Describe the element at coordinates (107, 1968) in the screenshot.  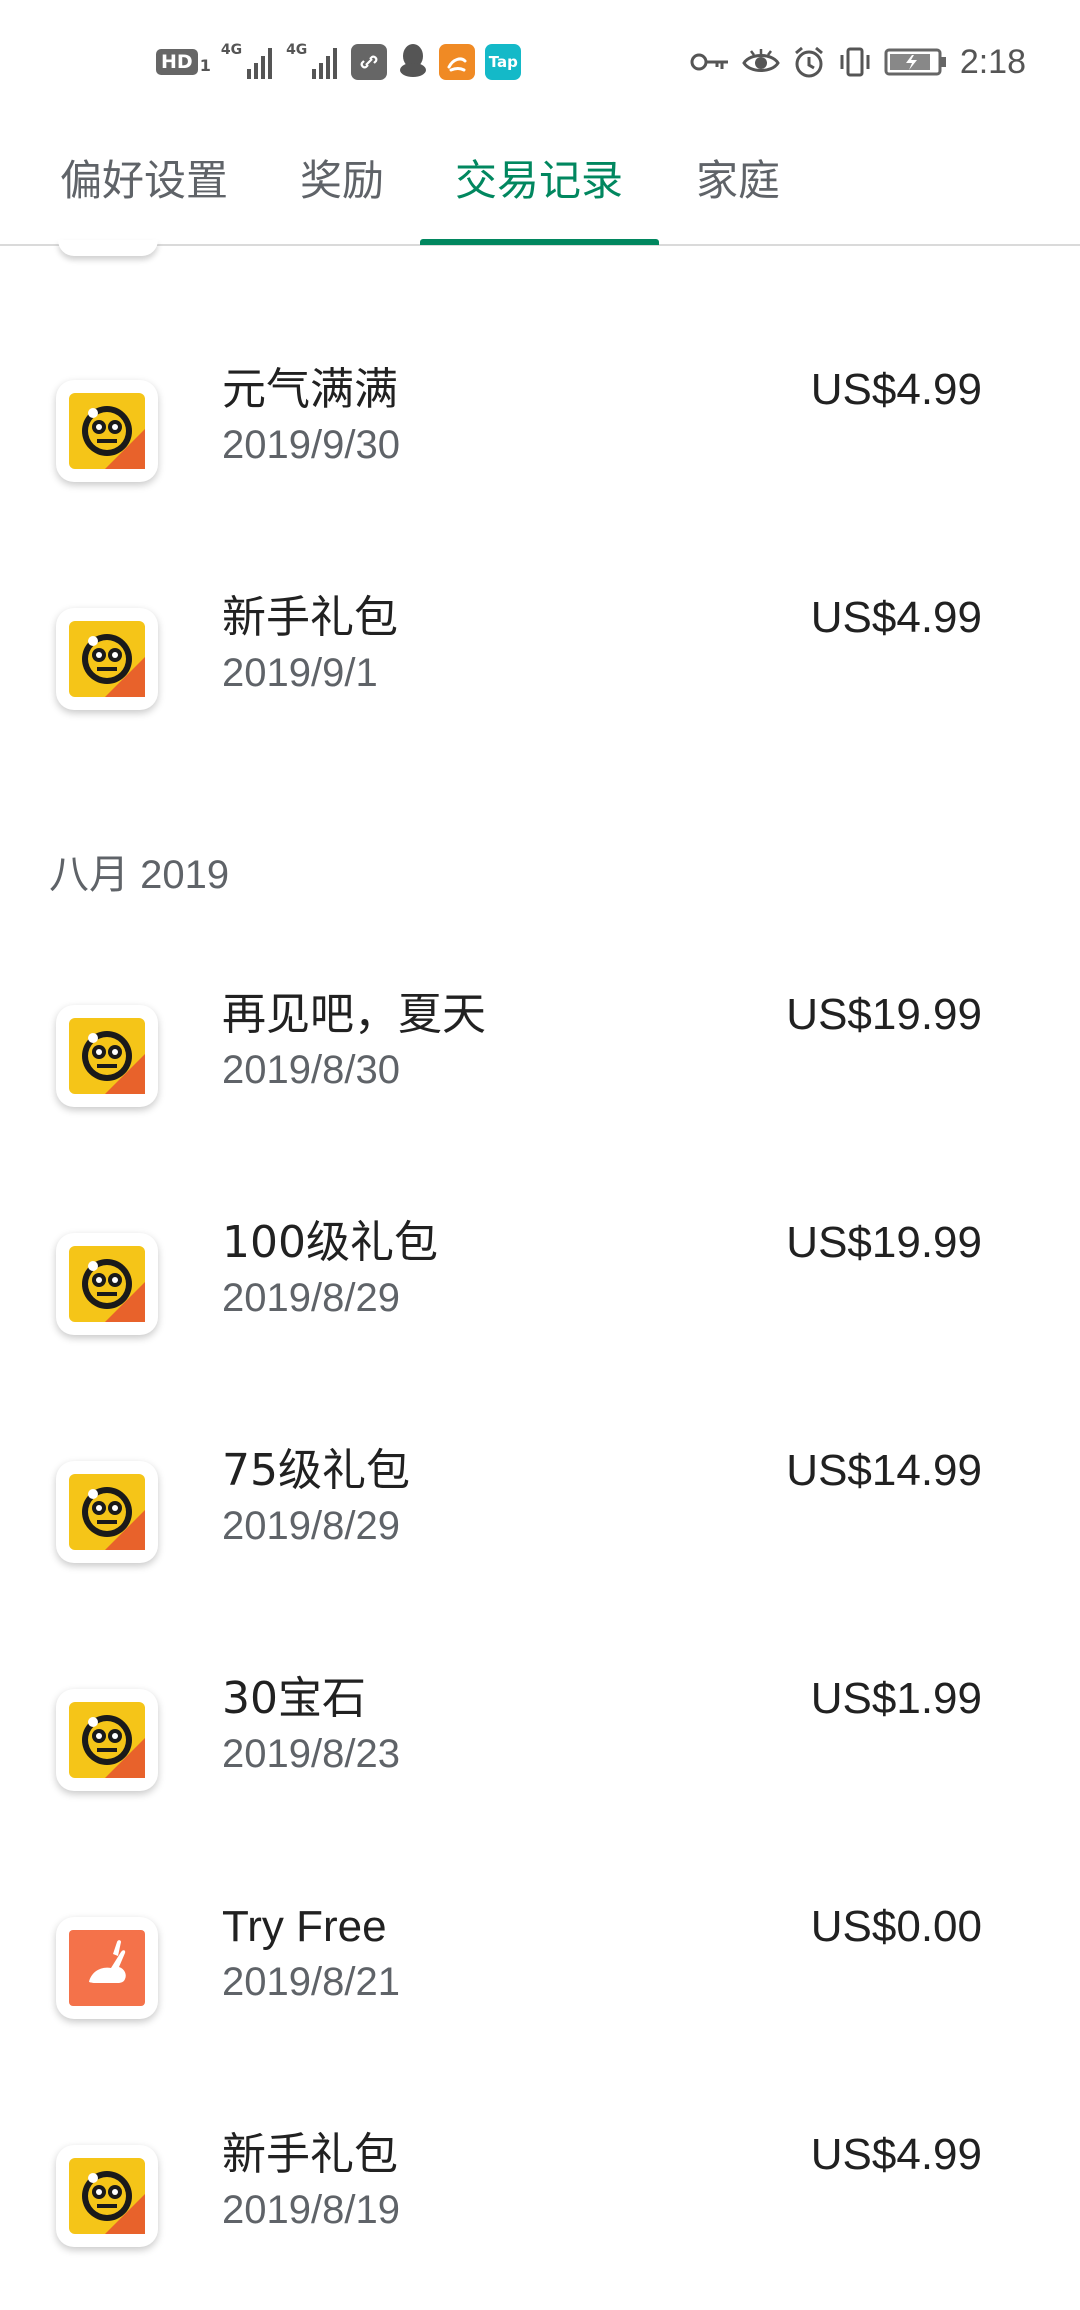
I see `rabbit-app-icon` at that location.